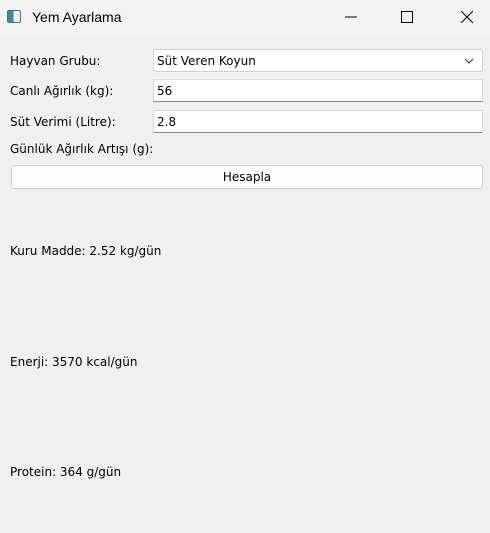 The width and height of the screenshot is (490, 533). I want to click on window-title: Yem Ayarlama, so click(77, 17).